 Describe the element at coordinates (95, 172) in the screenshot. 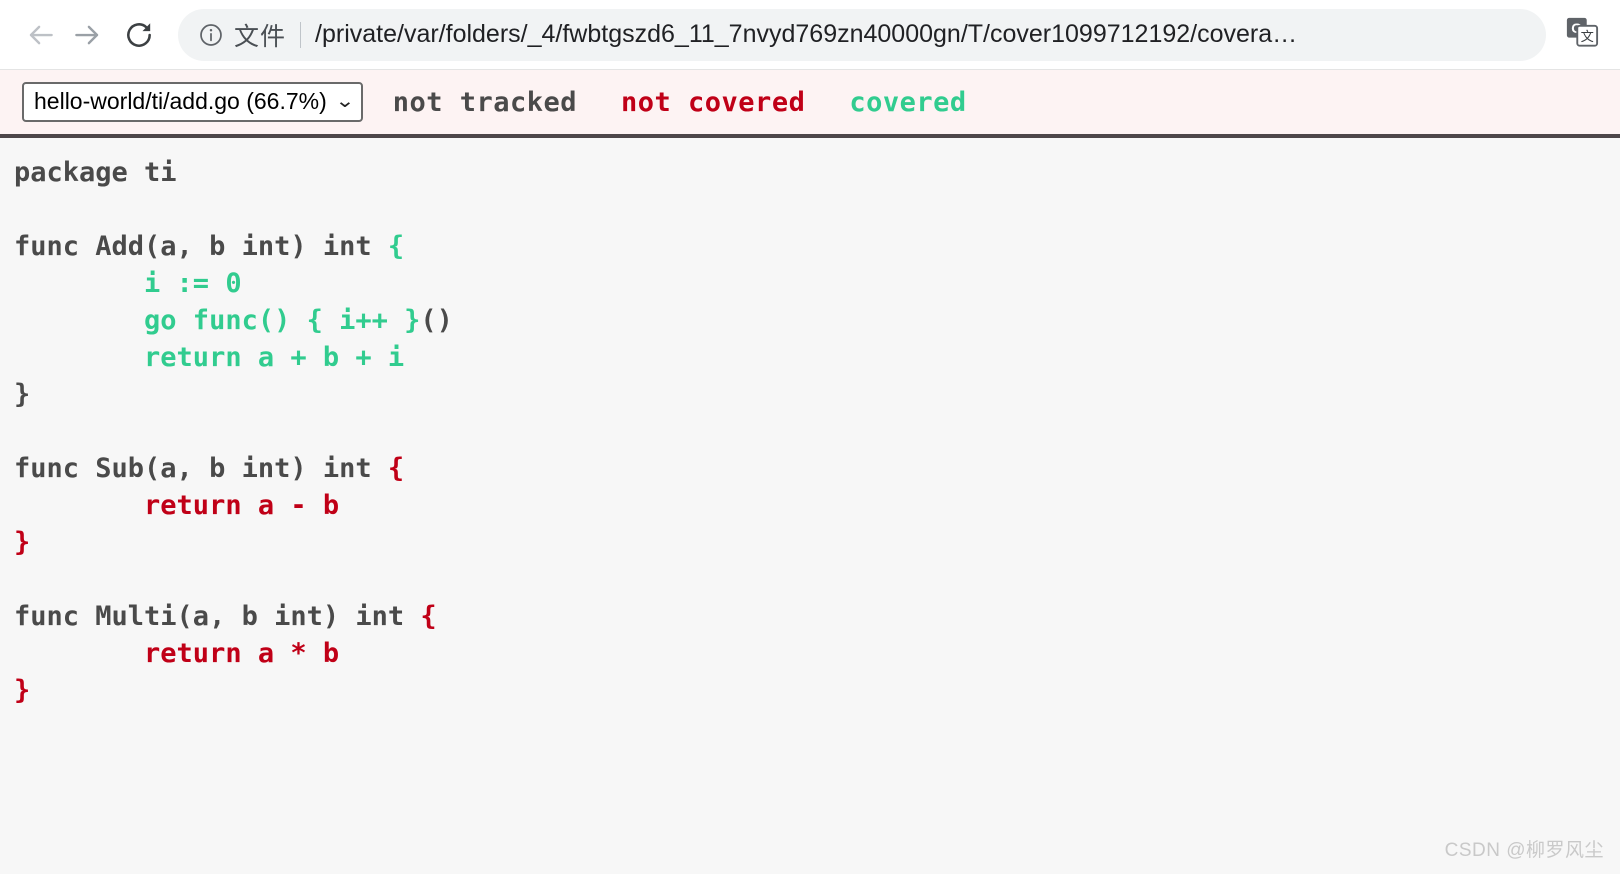

I see `code-segment: package ti` at that location.